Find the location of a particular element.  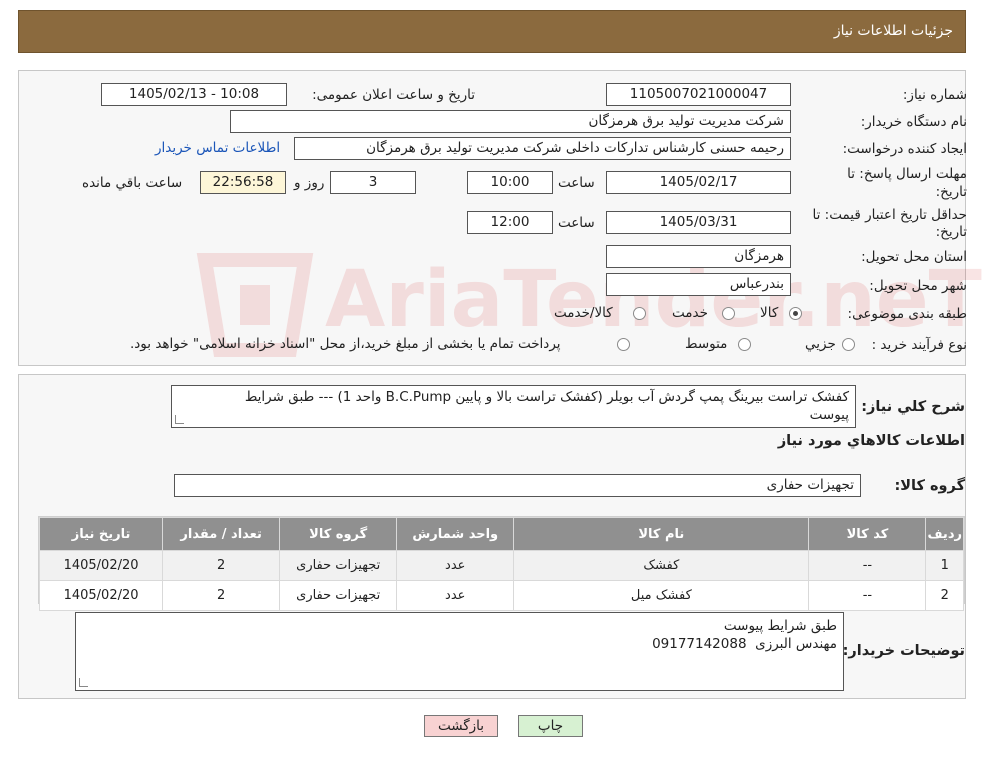

col-group: گروه کالا is located at coordinates (338, 534).